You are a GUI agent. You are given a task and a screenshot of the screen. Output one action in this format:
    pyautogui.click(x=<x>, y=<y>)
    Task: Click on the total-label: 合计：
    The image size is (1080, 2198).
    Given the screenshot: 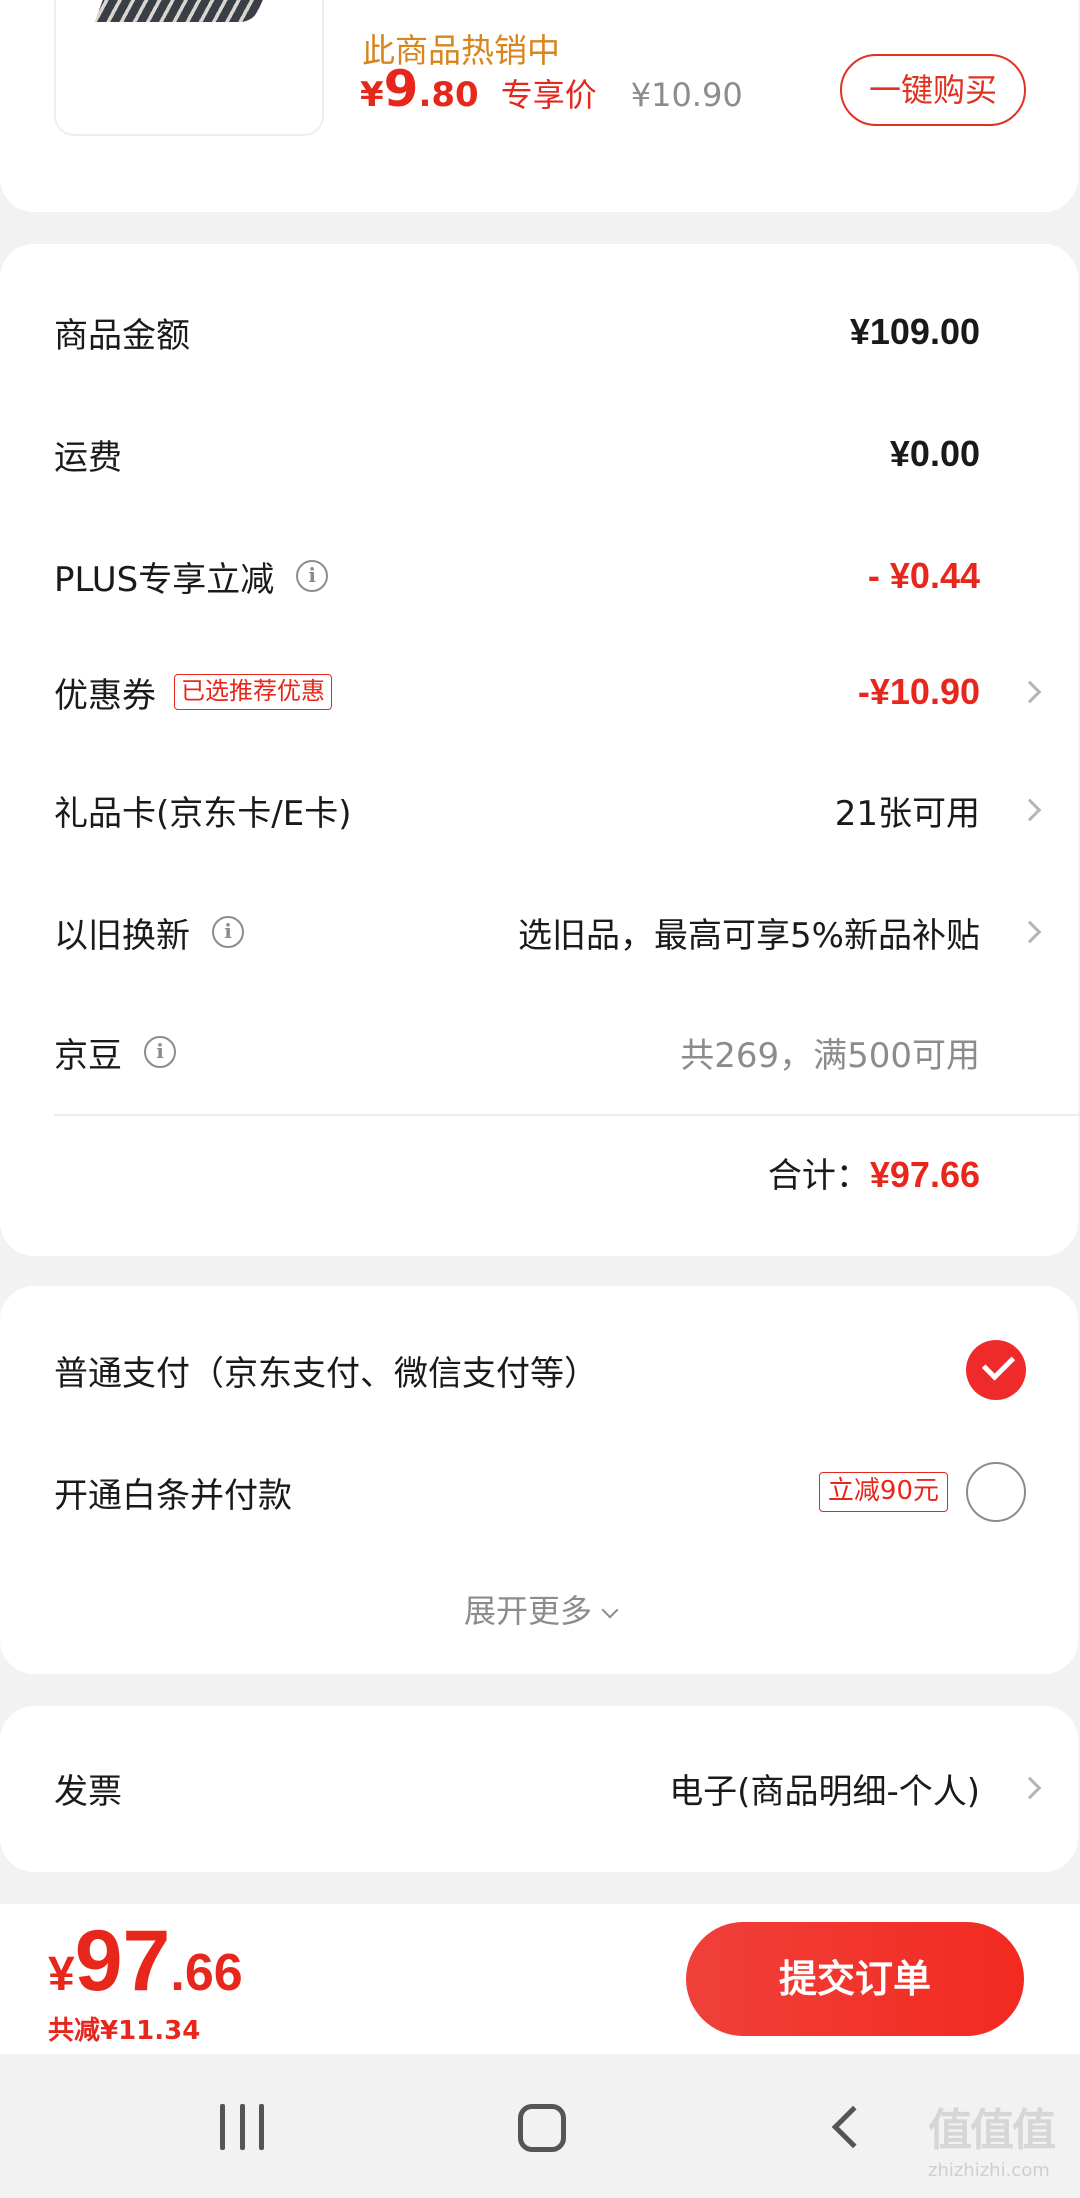 What is the action you would take?
    pyautogui.click(x=818, y=1176)
    